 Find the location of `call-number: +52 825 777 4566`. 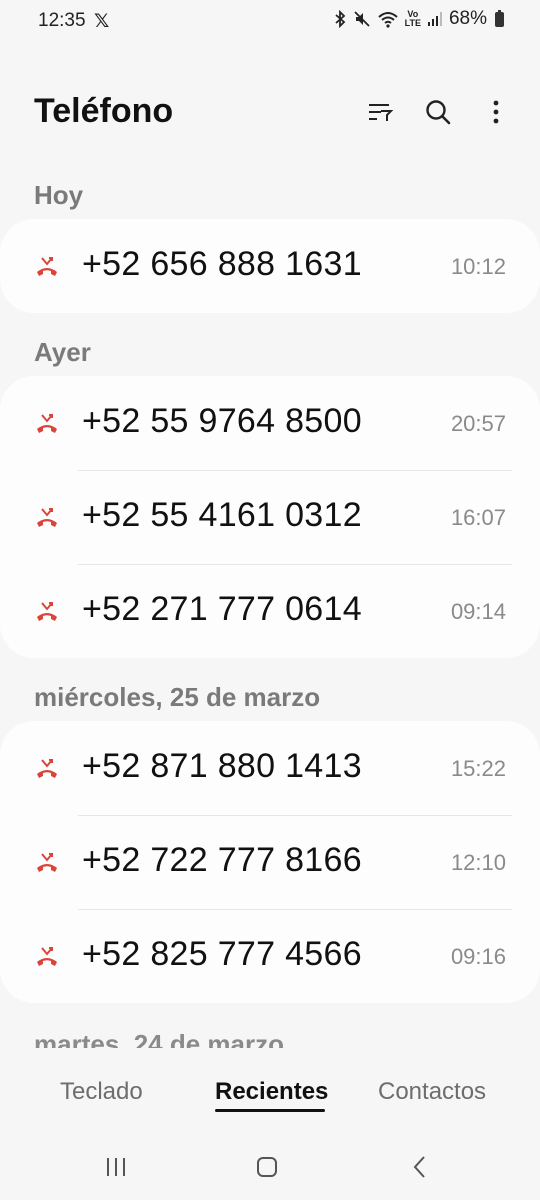

call-number: +52 825 777 4566 is located at coordinates (222, 954).